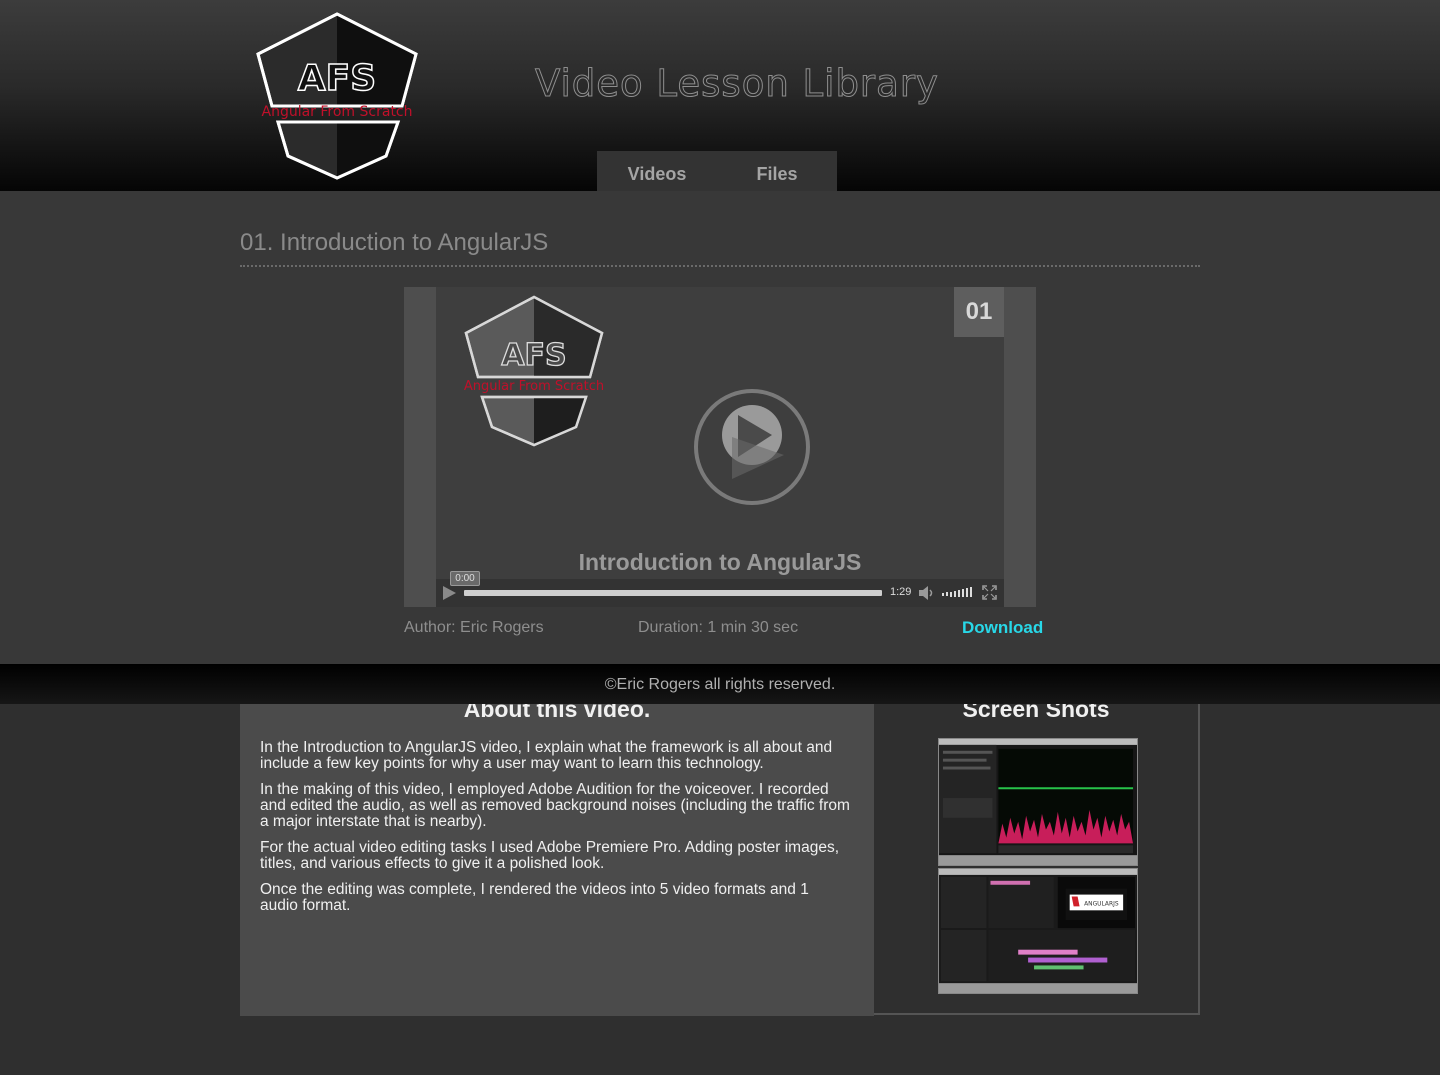 This screenshot has height=1075, width=1440. What do you see at coordinates (737, 84) in the screenshot?
I see `site-title: Video Lesson Library` at bounding box center [737, 84].